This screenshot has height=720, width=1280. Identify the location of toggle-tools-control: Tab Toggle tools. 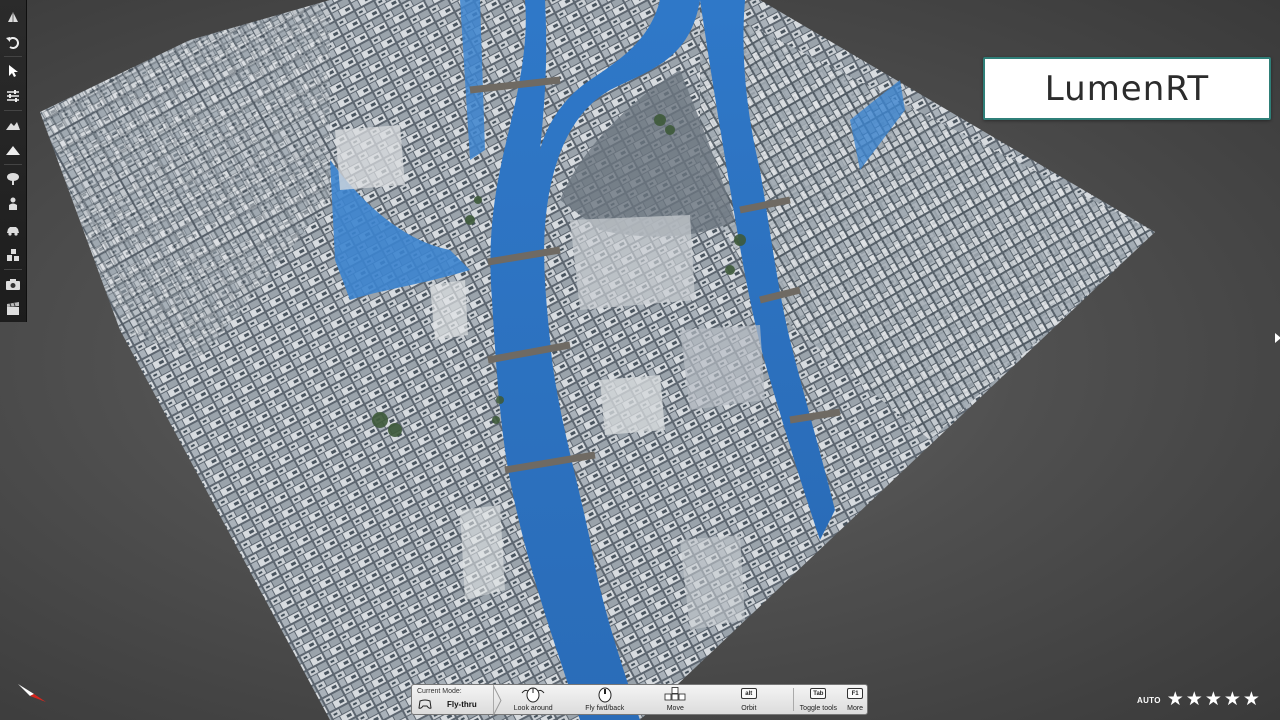
(819, 699).